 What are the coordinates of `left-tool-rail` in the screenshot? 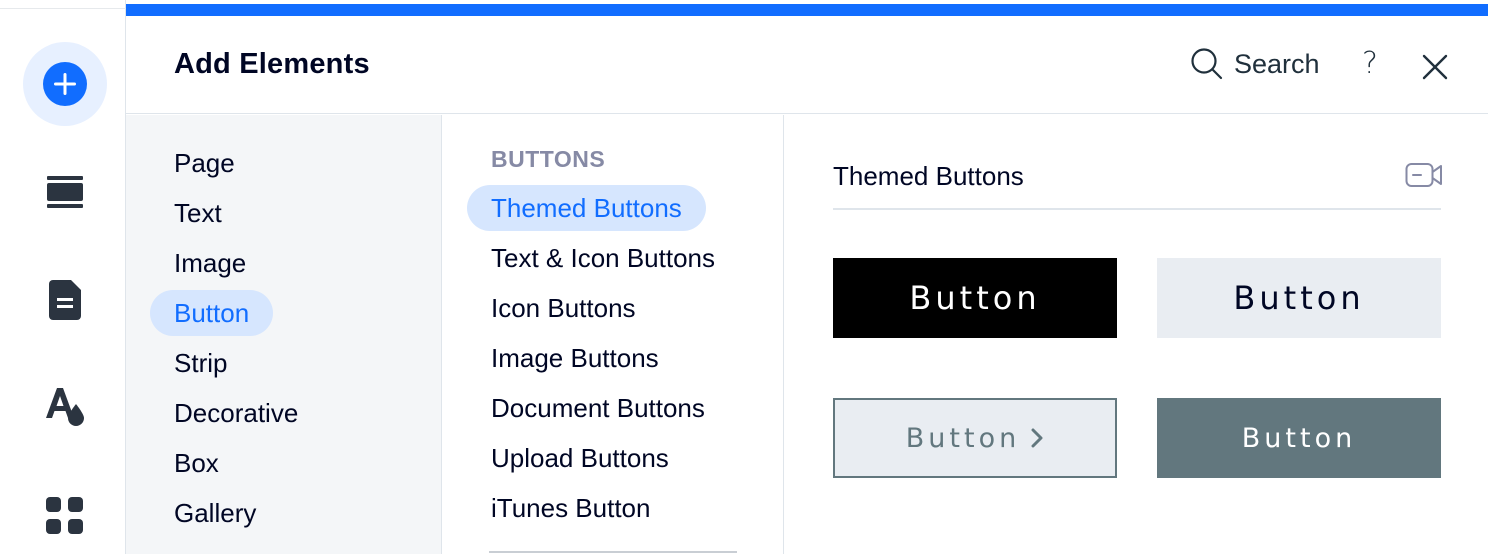 It's located at (63, 277).